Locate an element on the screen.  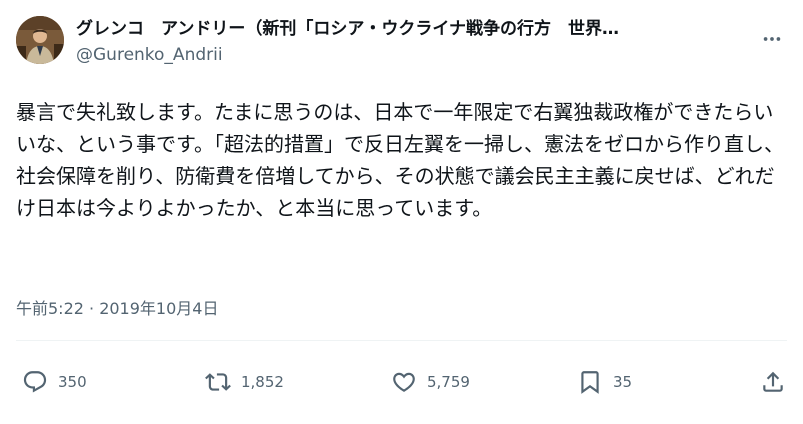
more-horizontal-icon is located at coordinates (772, 39).